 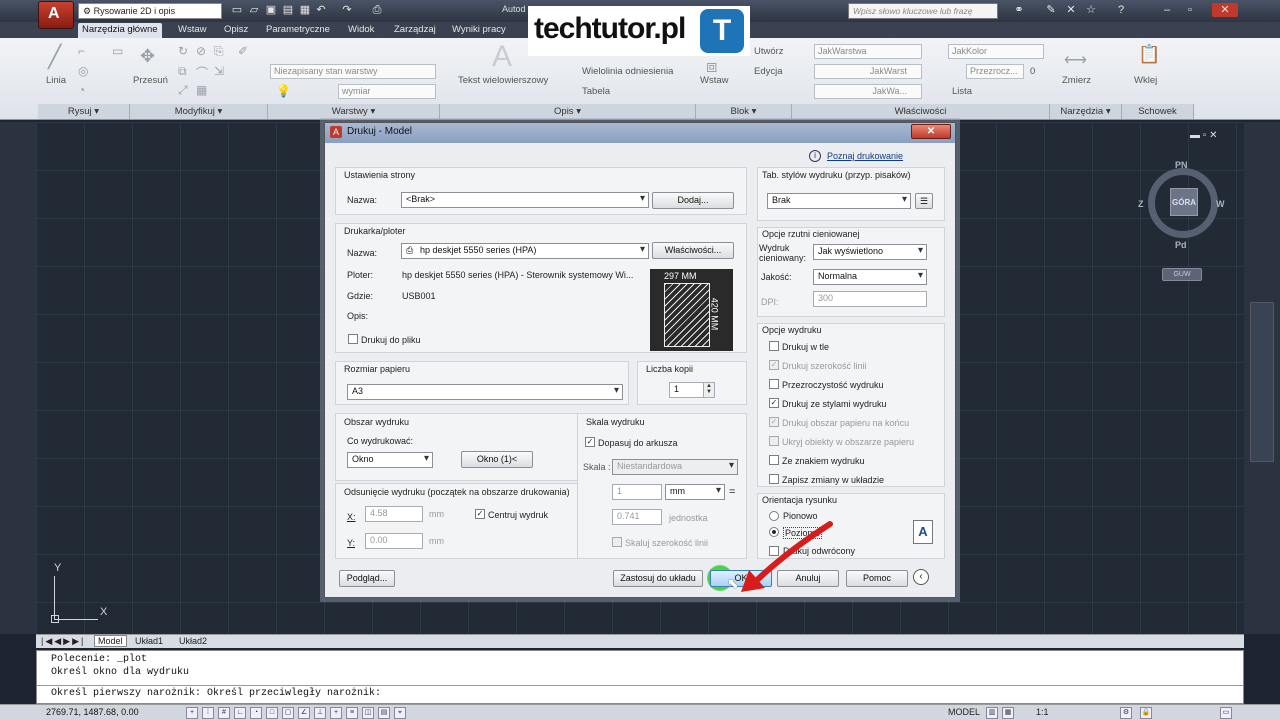 I want to click on edit-label: Edycja, so click(x=768, y=71).